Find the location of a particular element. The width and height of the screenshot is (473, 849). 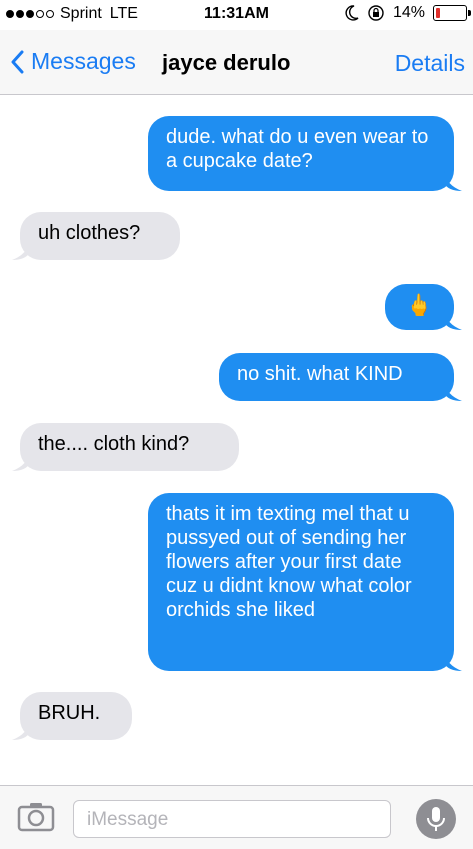

message-text: the.... cloth kind? is located at coordinates (114, 444).